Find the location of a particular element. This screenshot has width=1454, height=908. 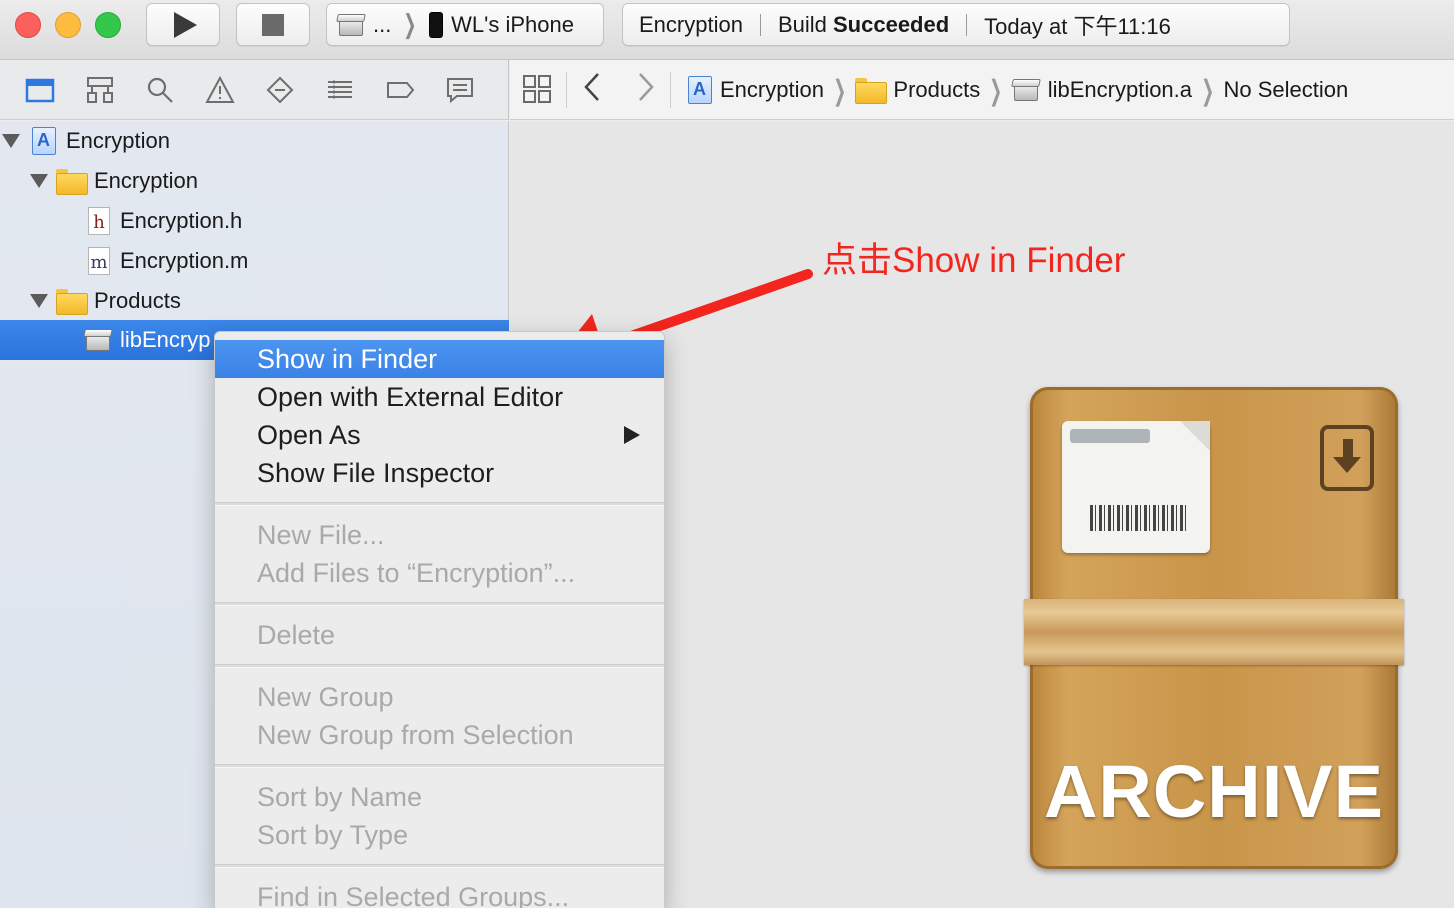

menu-item-new-group-from-selection: New Group from Selection is located at coordinates (439, 735).